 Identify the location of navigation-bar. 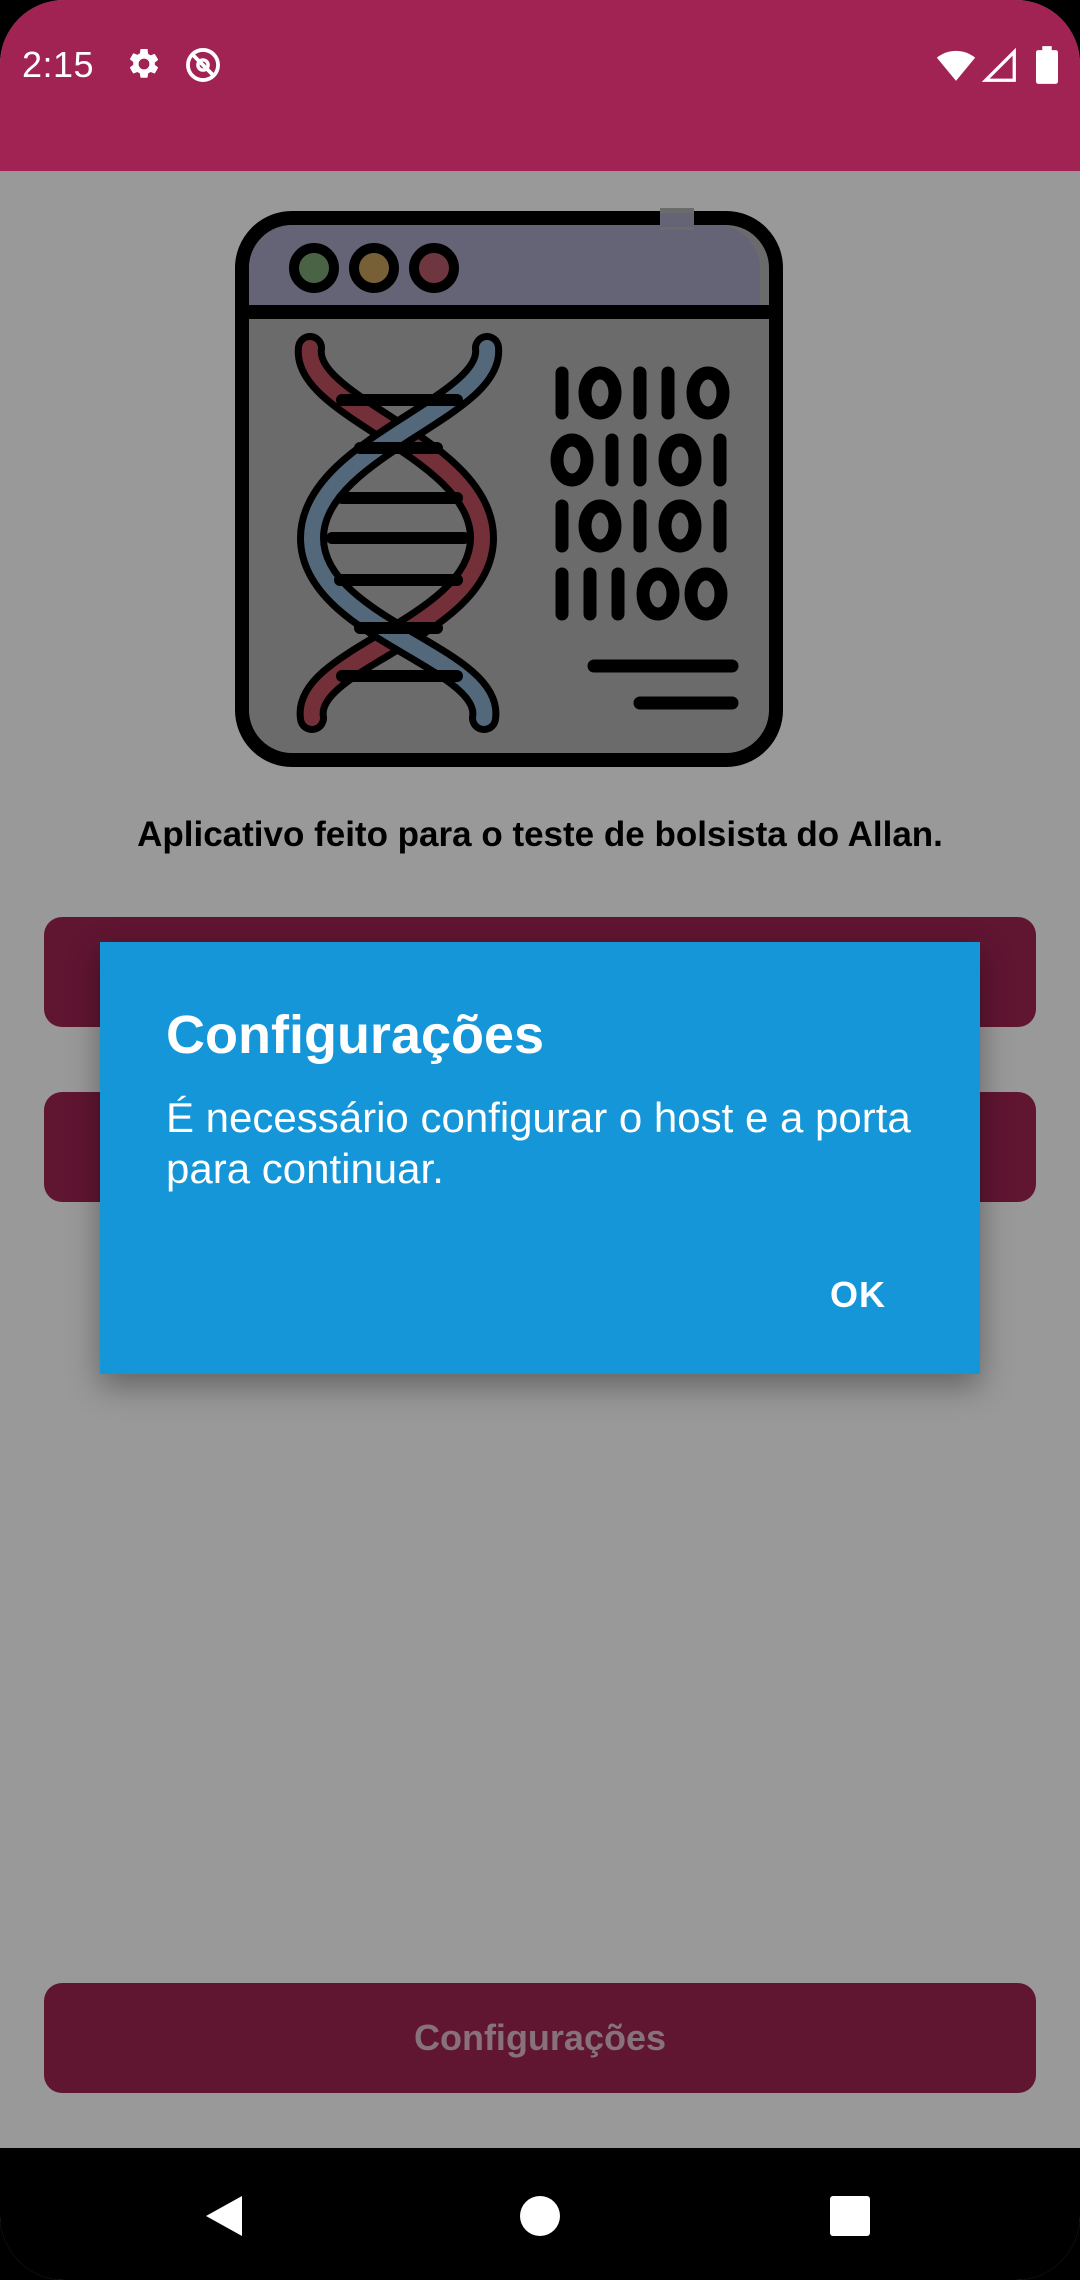
(540, 2214).